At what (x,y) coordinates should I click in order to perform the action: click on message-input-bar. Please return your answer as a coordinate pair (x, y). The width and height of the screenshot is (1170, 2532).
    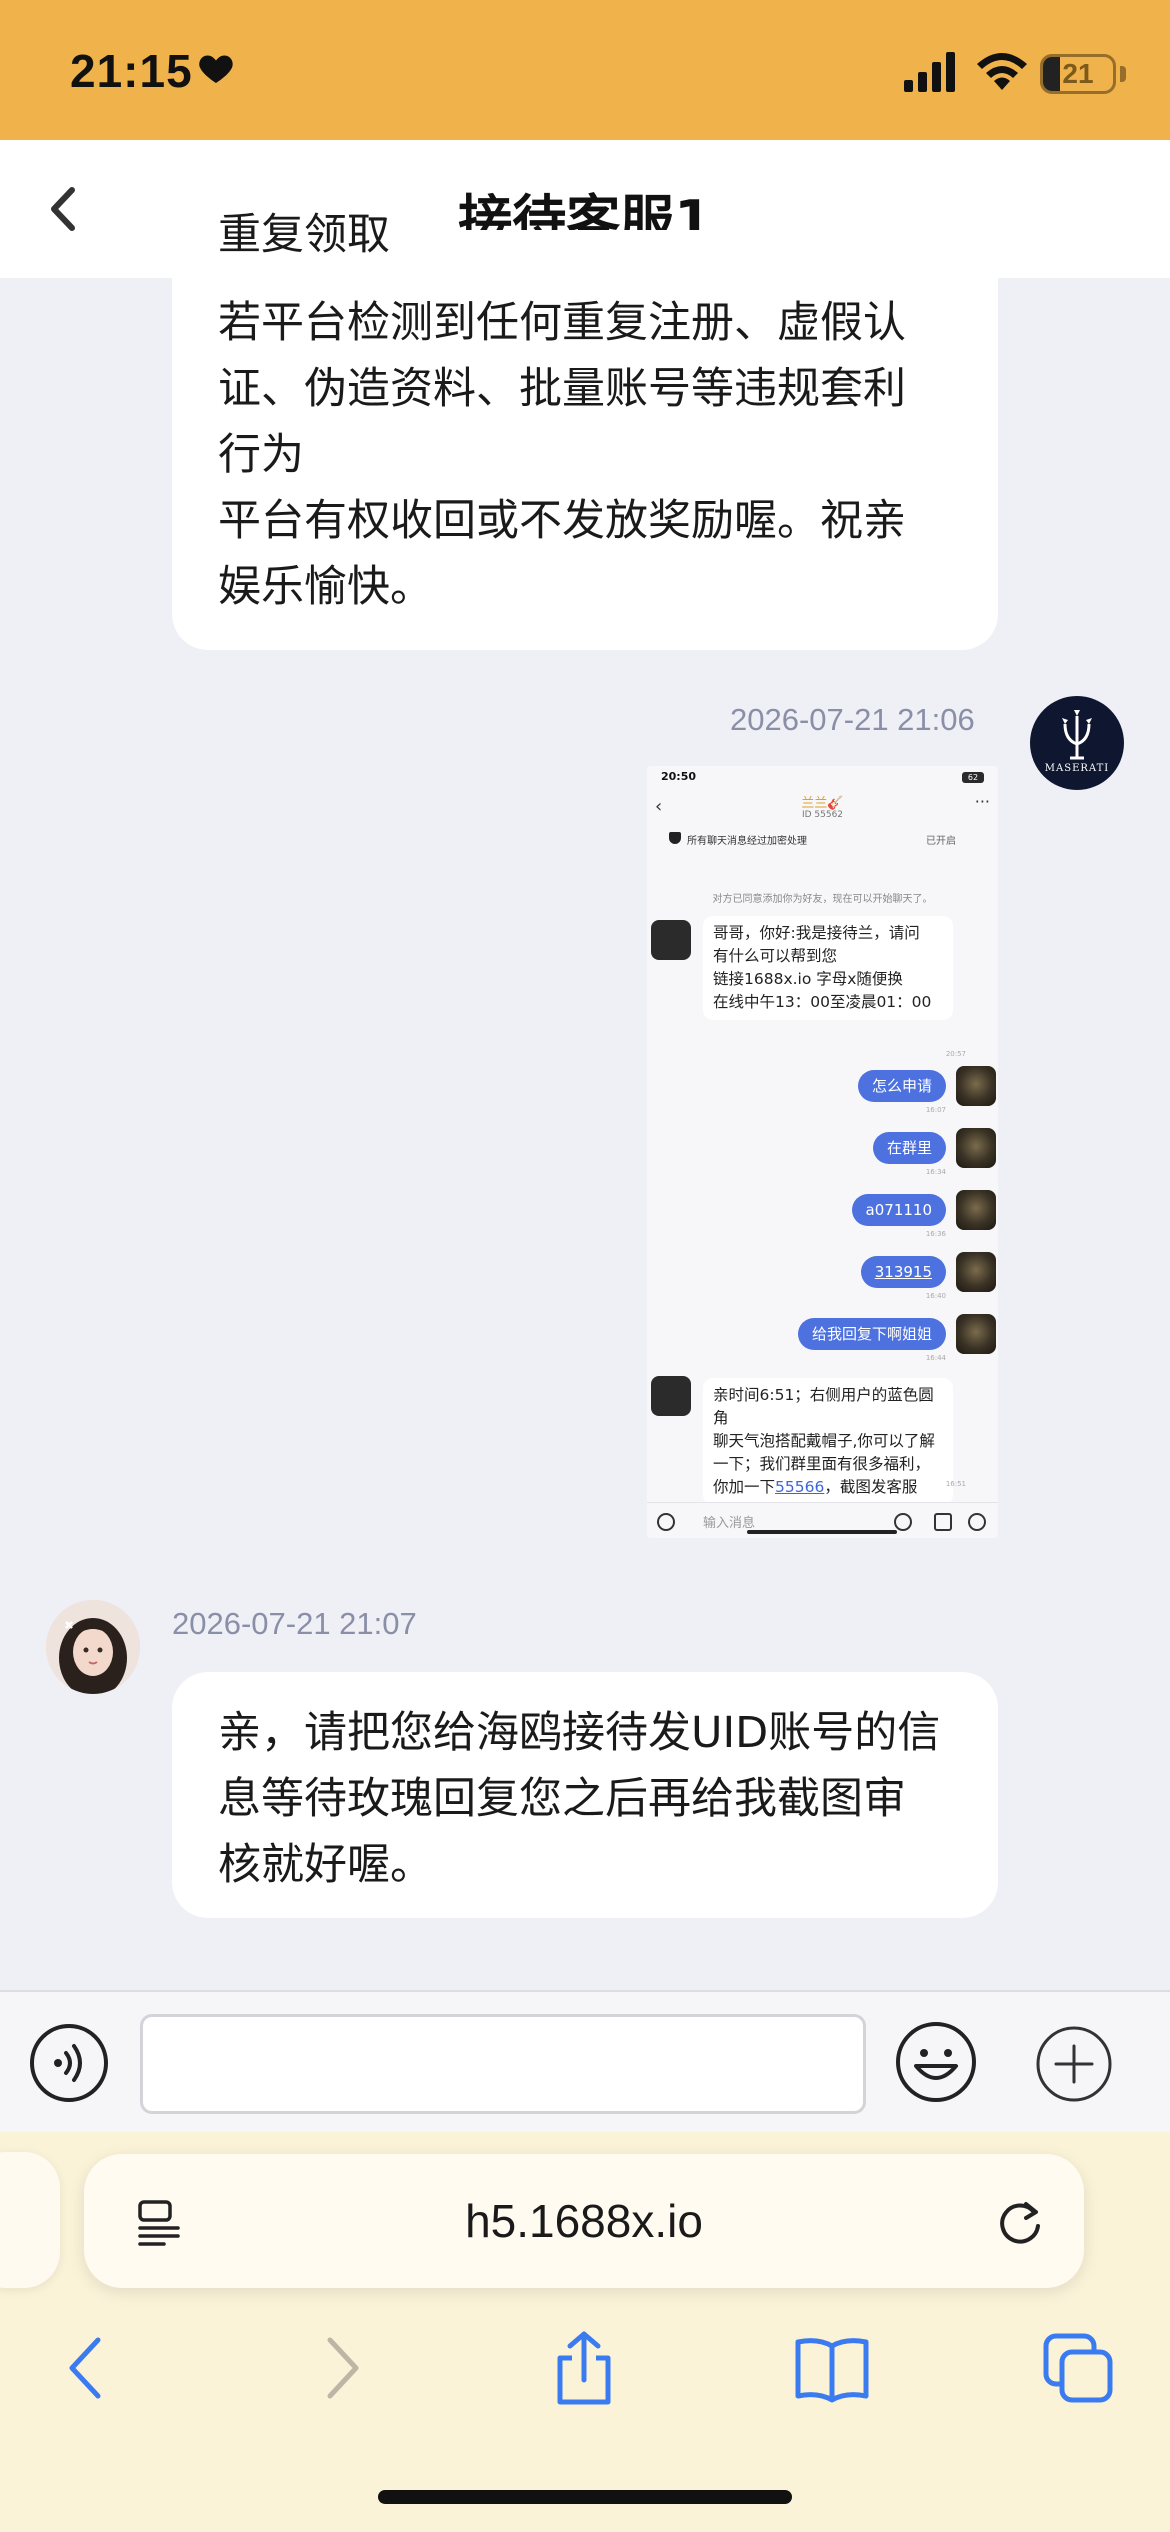
    Looking at the image, I should click on (585, 2061).